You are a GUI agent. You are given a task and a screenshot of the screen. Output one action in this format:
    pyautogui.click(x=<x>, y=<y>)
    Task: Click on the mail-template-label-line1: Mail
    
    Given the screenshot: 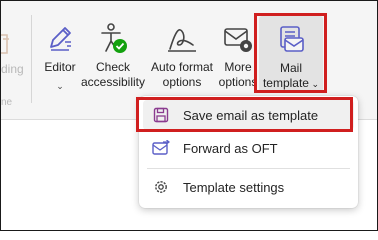 What is the action you would take?
    pyautogui.click(x=290, y=68)
    